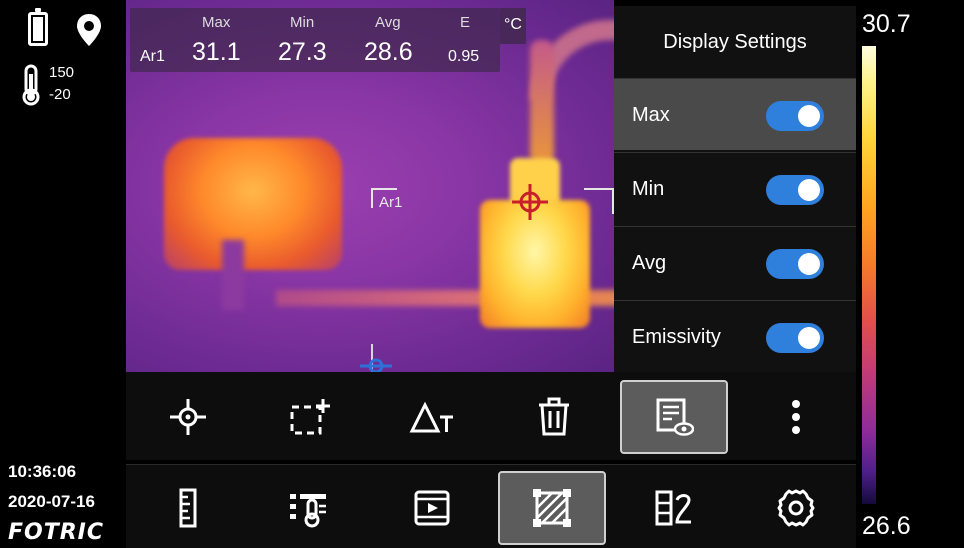 The image size is (964, 548). I want to click on ruler-icon, so click(188, 508).